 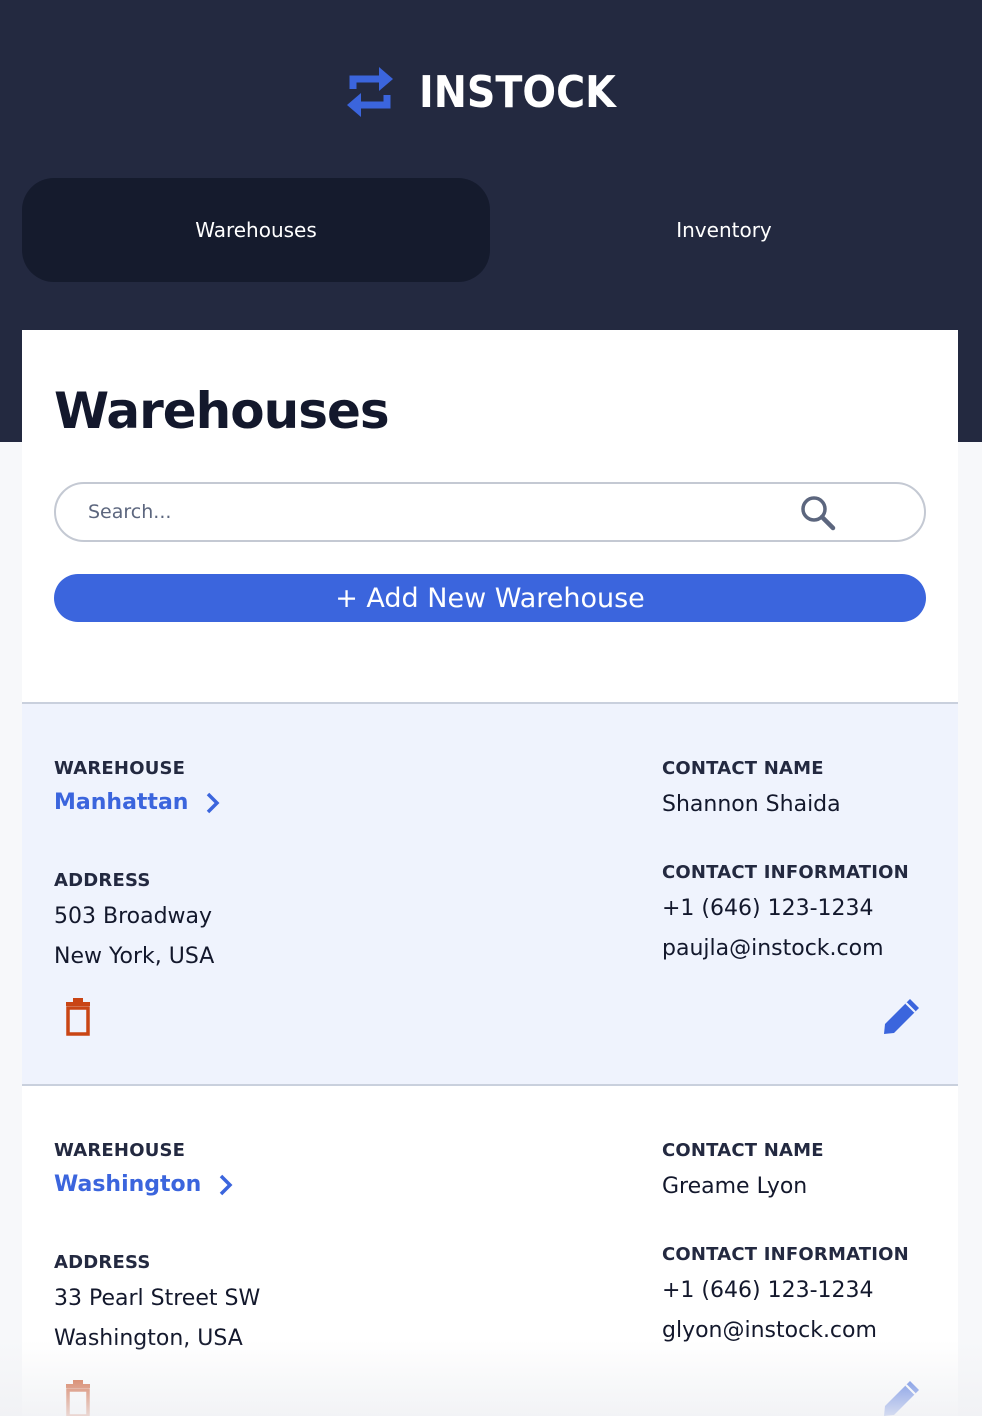 I want to click on search-box, so click(x=490, y=512).